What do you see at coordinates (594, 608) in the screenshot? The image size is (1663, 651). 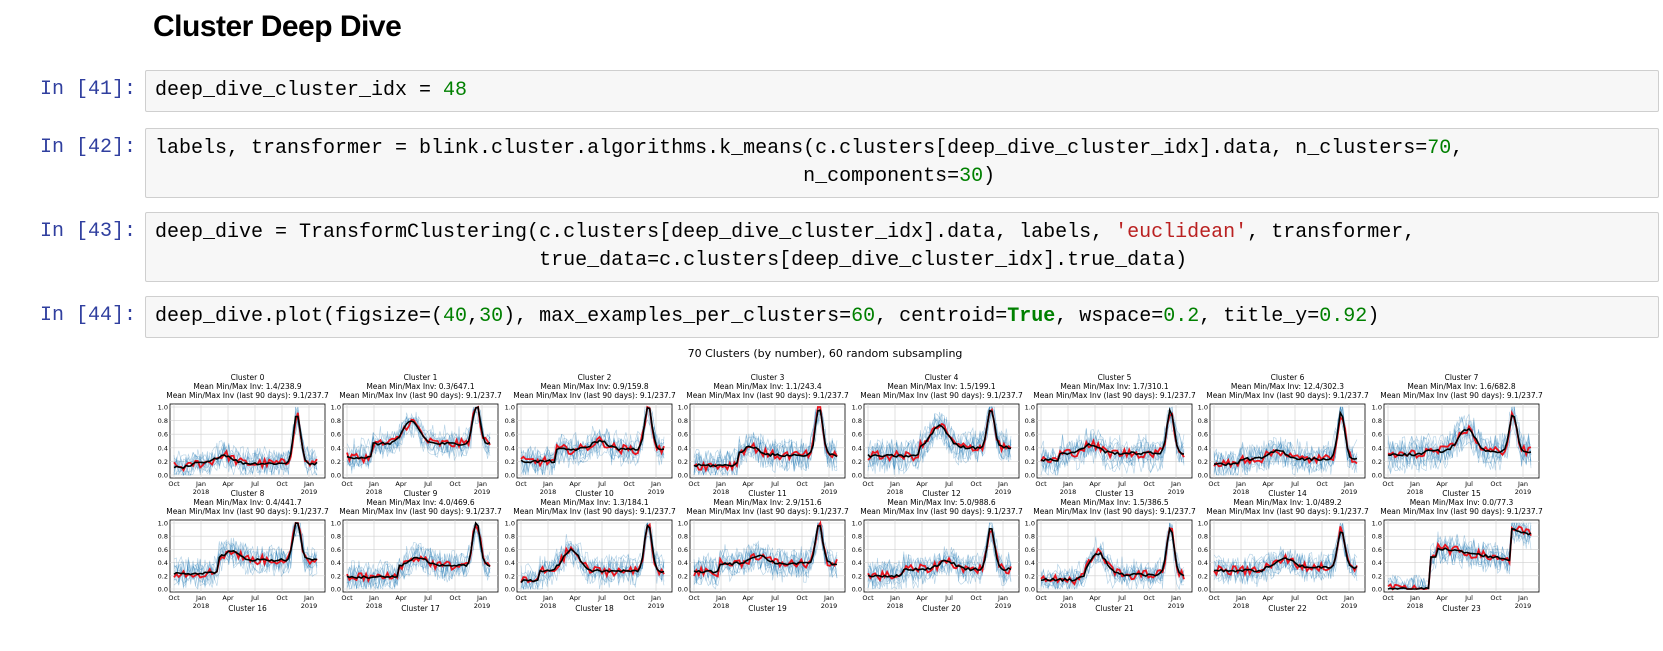 I see `panel-title: Cluster 18` at bounding box center [594, 608].